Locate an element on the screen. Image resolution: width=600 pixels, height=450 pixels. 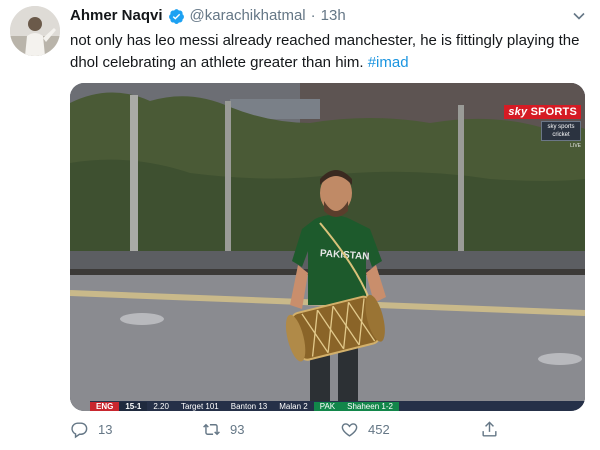
tweet-header: Ahmer Naqvi @karachikhatmal · 13h is located at coordinates (208, 16).